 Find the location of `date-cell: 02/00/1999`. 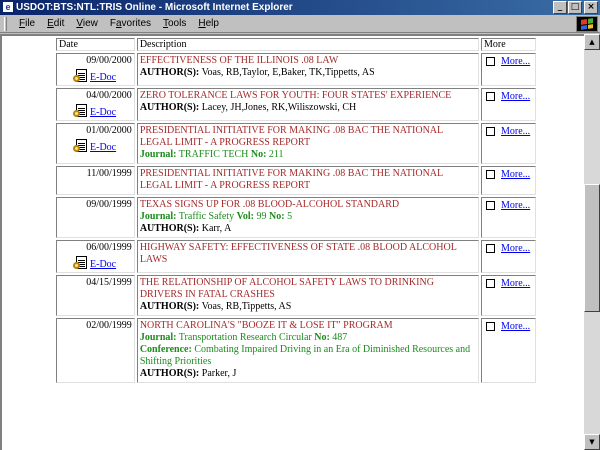

date-cell: 02/00/1999 is located at coordinates (95, 350).